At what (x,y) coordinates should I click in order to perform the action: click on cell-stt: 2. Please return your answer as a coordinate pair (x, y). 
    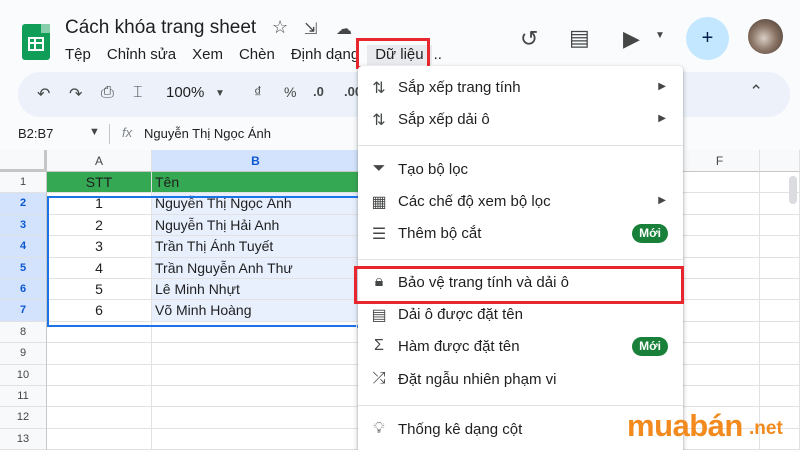
    Looking at the image, I should click on (99, 225).